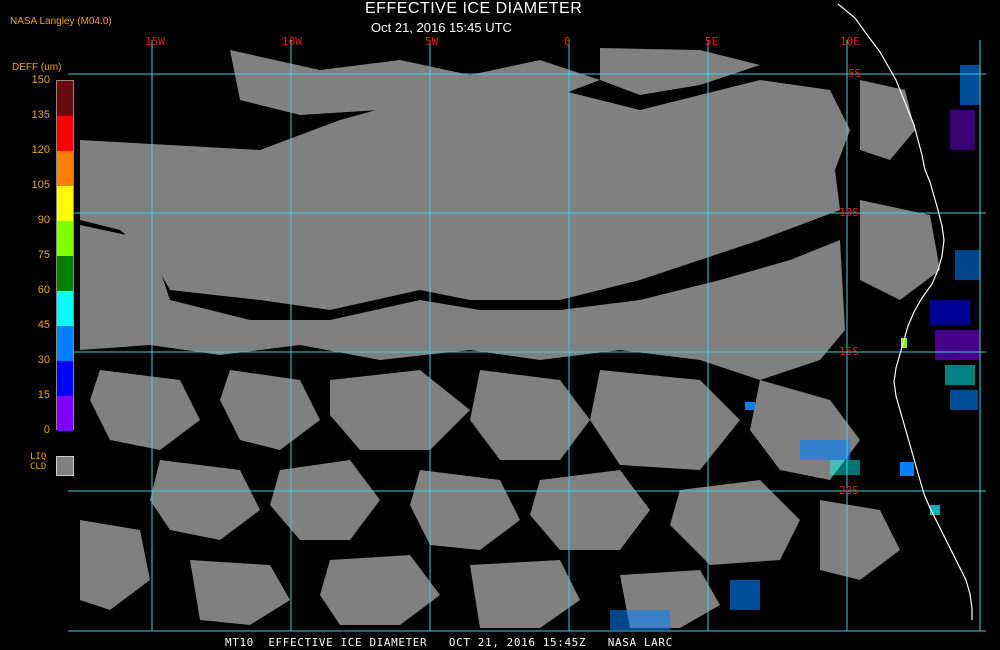  What do you see at coordinates (43, 255) in the screenshot?
I see `legend-tick-75: 75` at bounding box center [43, 255].